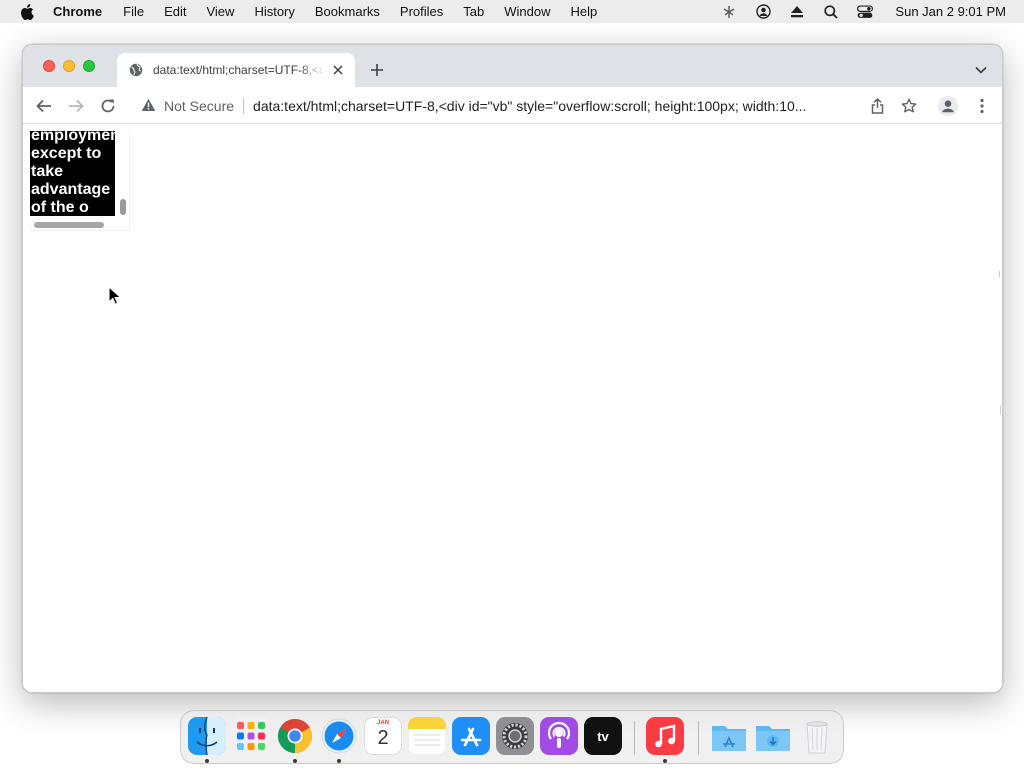 Image resolution: width=1024 pixels, height=768 pixels. What do you see at coordinates (108, 106) in the screenshot?
I see `reload-icon` at bounding box center [108, 106].